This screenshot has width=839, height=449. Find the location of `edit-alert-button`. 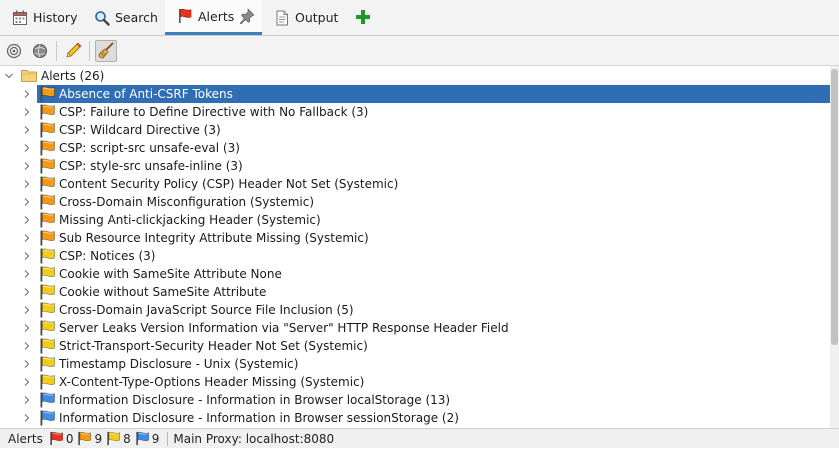

edit-alert-button is located at coordinates (73, 51).